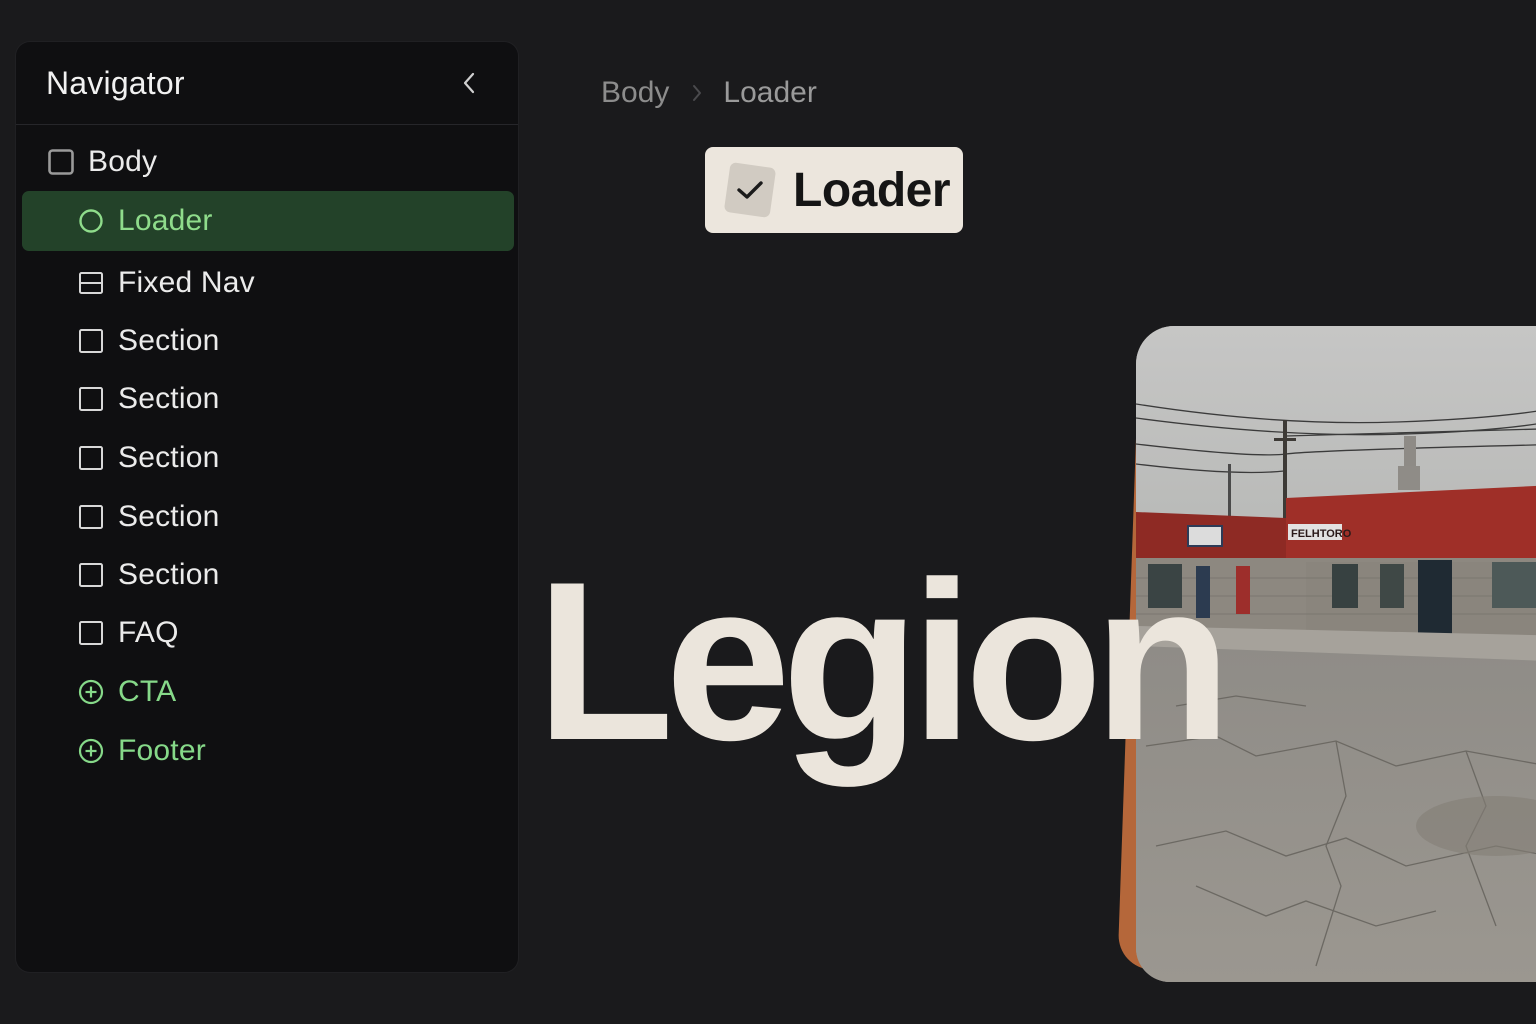 The height and width of the screenshot is (1024, 1536). Describe the element at coordinates (115, 83) in the screenshot. I see `navigator-title: Navigator` at that location.